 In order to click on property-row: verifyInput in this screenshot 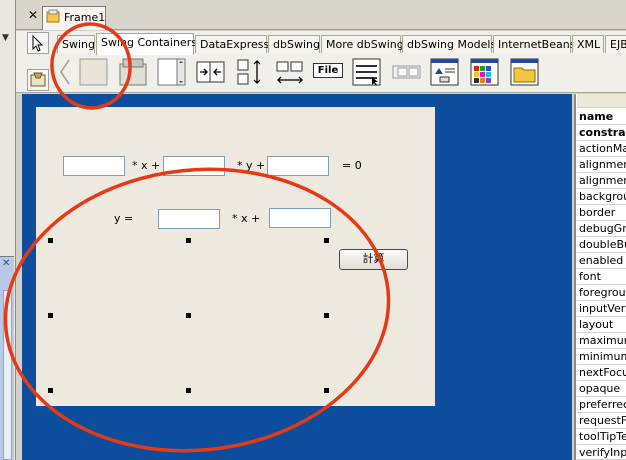, I will do `click(601, 452)`.